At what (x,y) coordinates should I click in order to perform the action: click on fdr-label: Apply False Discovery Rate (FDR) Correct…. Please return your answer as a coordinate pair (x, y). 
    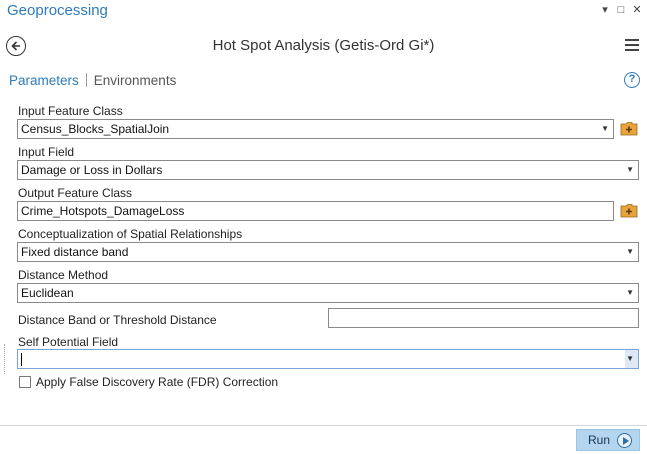
    Looking at the image, I should click on (157, 382).